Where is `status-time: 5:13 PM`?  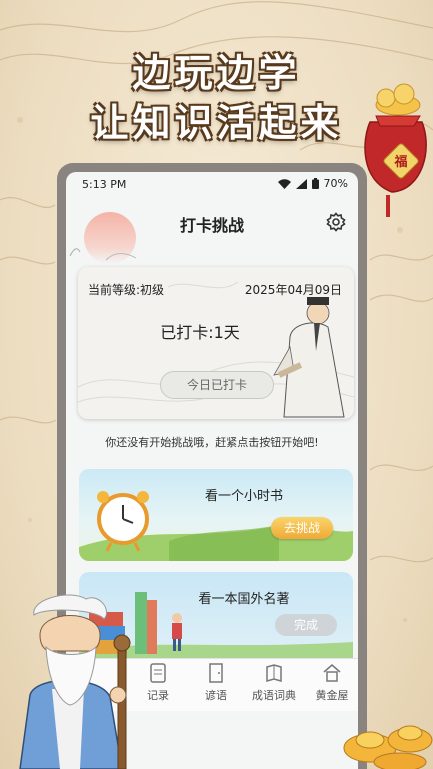
status-time: 5:13 PM is located at coordinates (104, 184).